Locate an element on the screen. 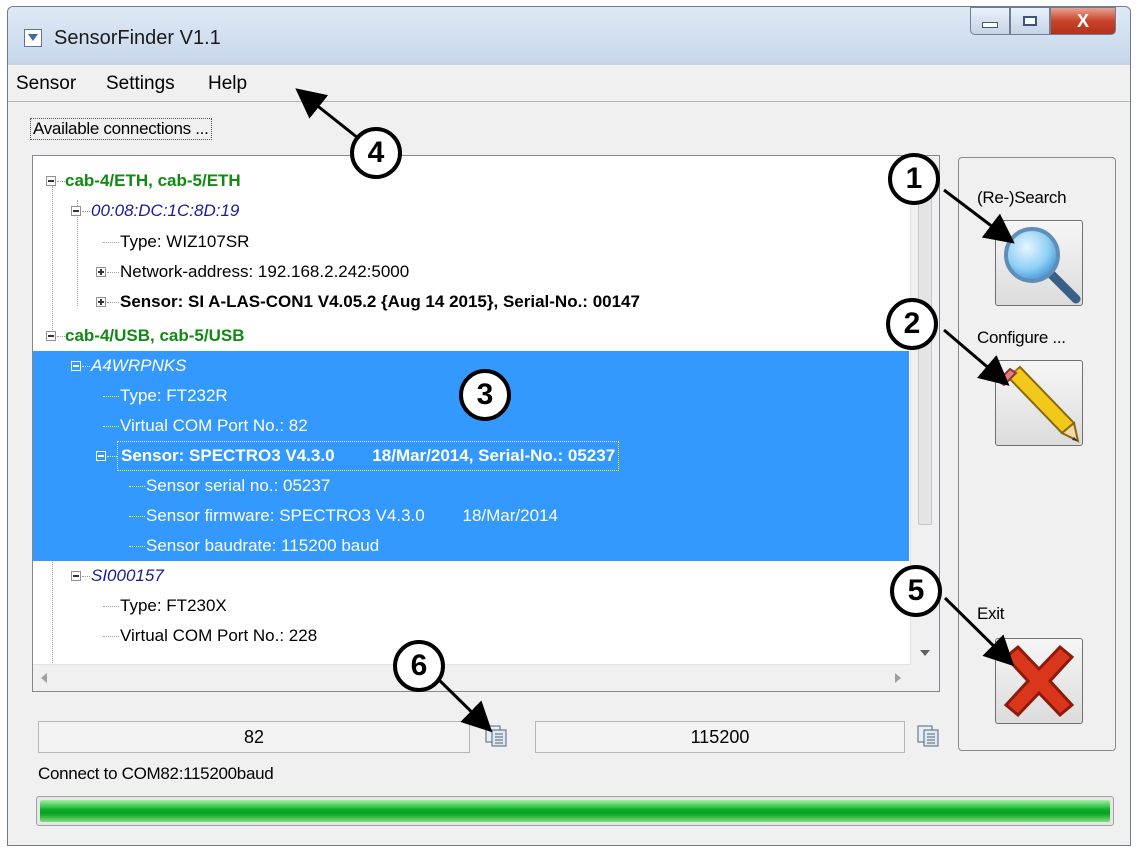 The height and width of the screenshot is (852, 1137). callout-1: 1 is located at coordinates (914, 179).